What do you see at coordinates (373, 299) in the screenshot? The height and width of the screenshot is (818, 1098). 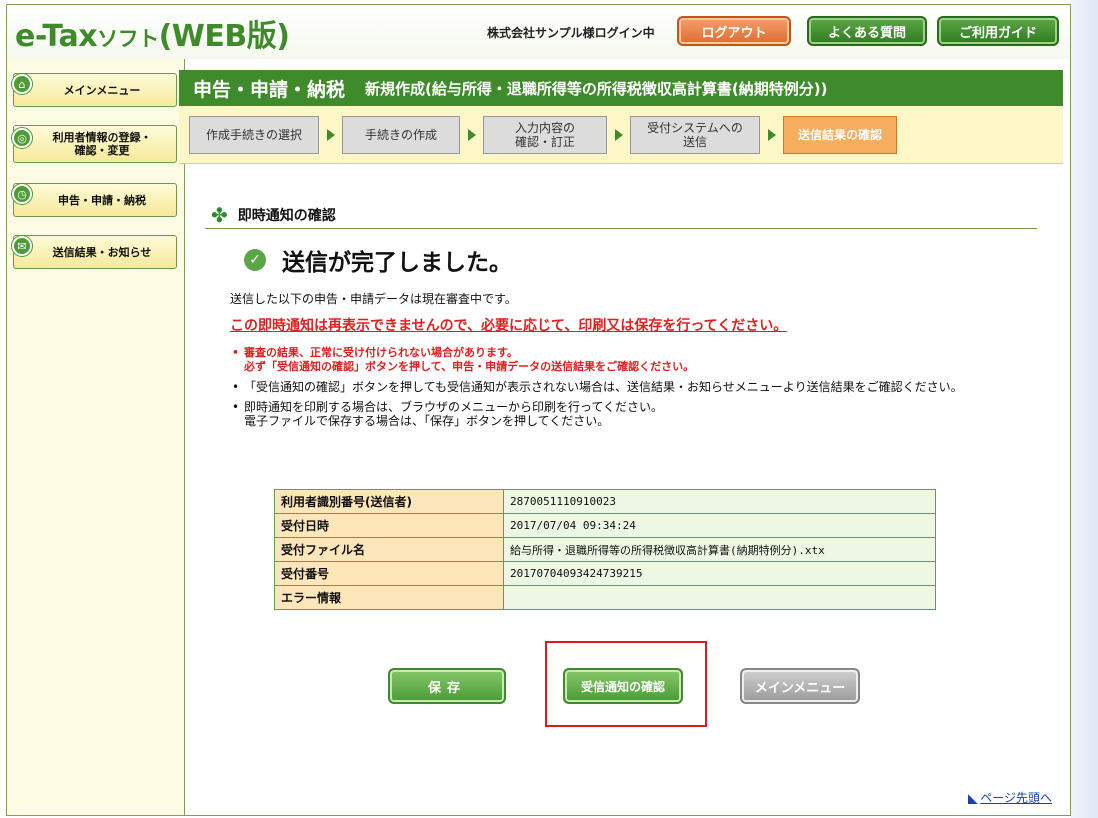 I see `status-description: 送信した以下の申告・申請データは現在審査中です。` at bounding box center [373, 299].